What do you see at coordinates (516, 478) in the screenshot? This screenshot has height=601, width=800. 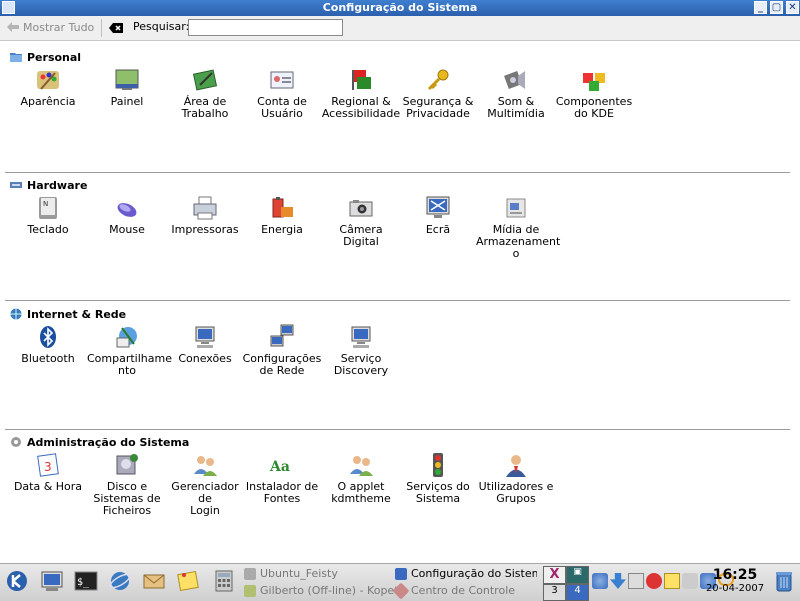 I see `module-utilizadores-grupos: Utilizadores e Grupos` at bounding box center [516, 478].